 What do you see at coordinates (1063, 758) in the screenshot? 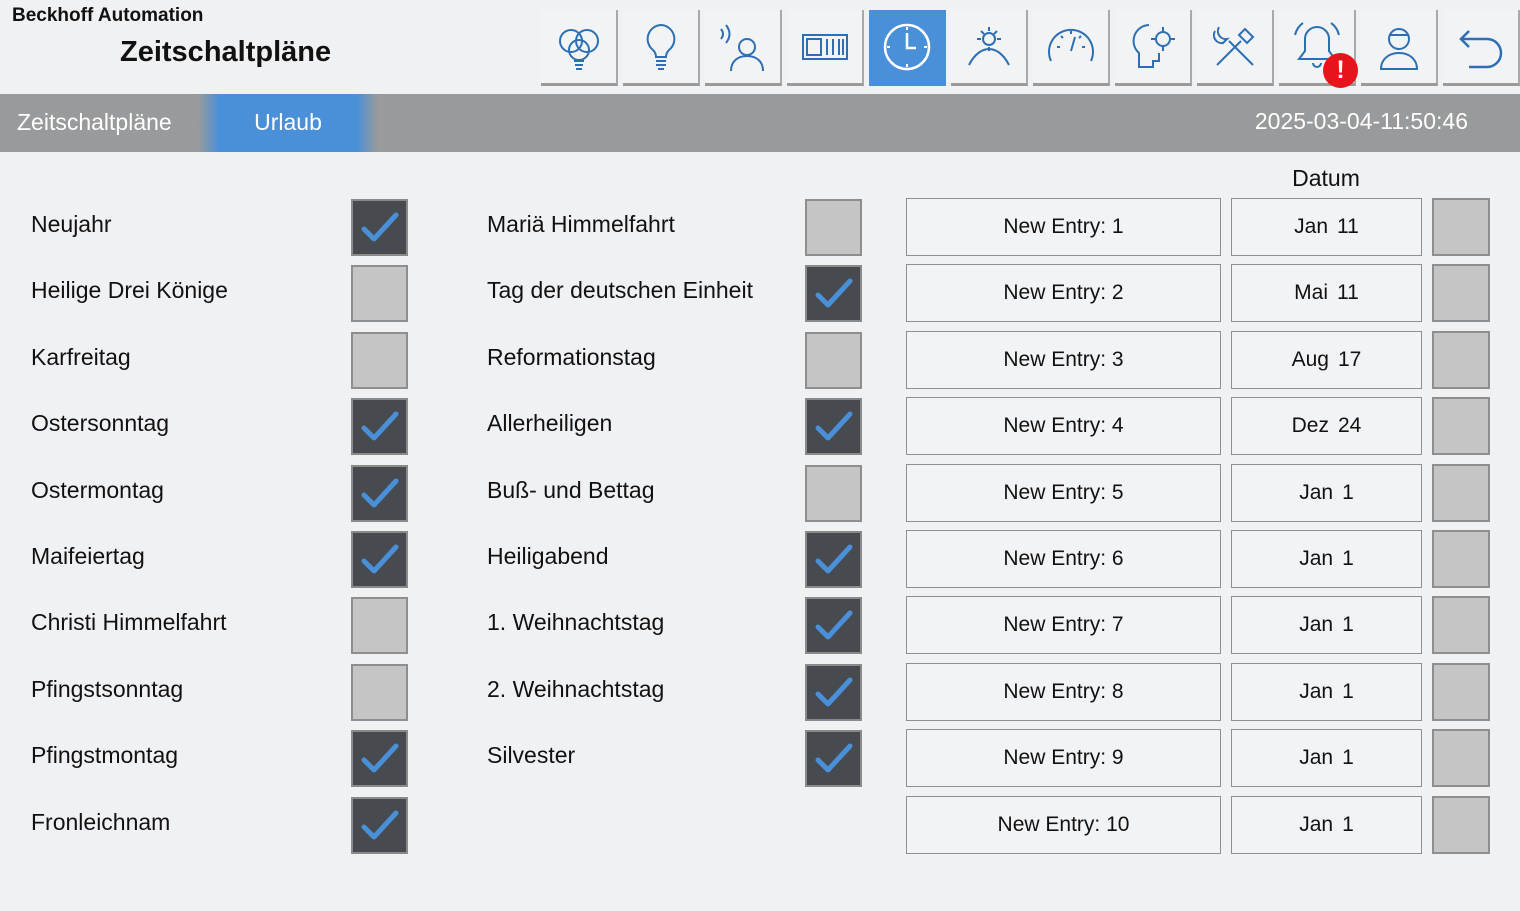
I see `entry-name-button: New Entry: 9` at bounding box center [1063, 758].